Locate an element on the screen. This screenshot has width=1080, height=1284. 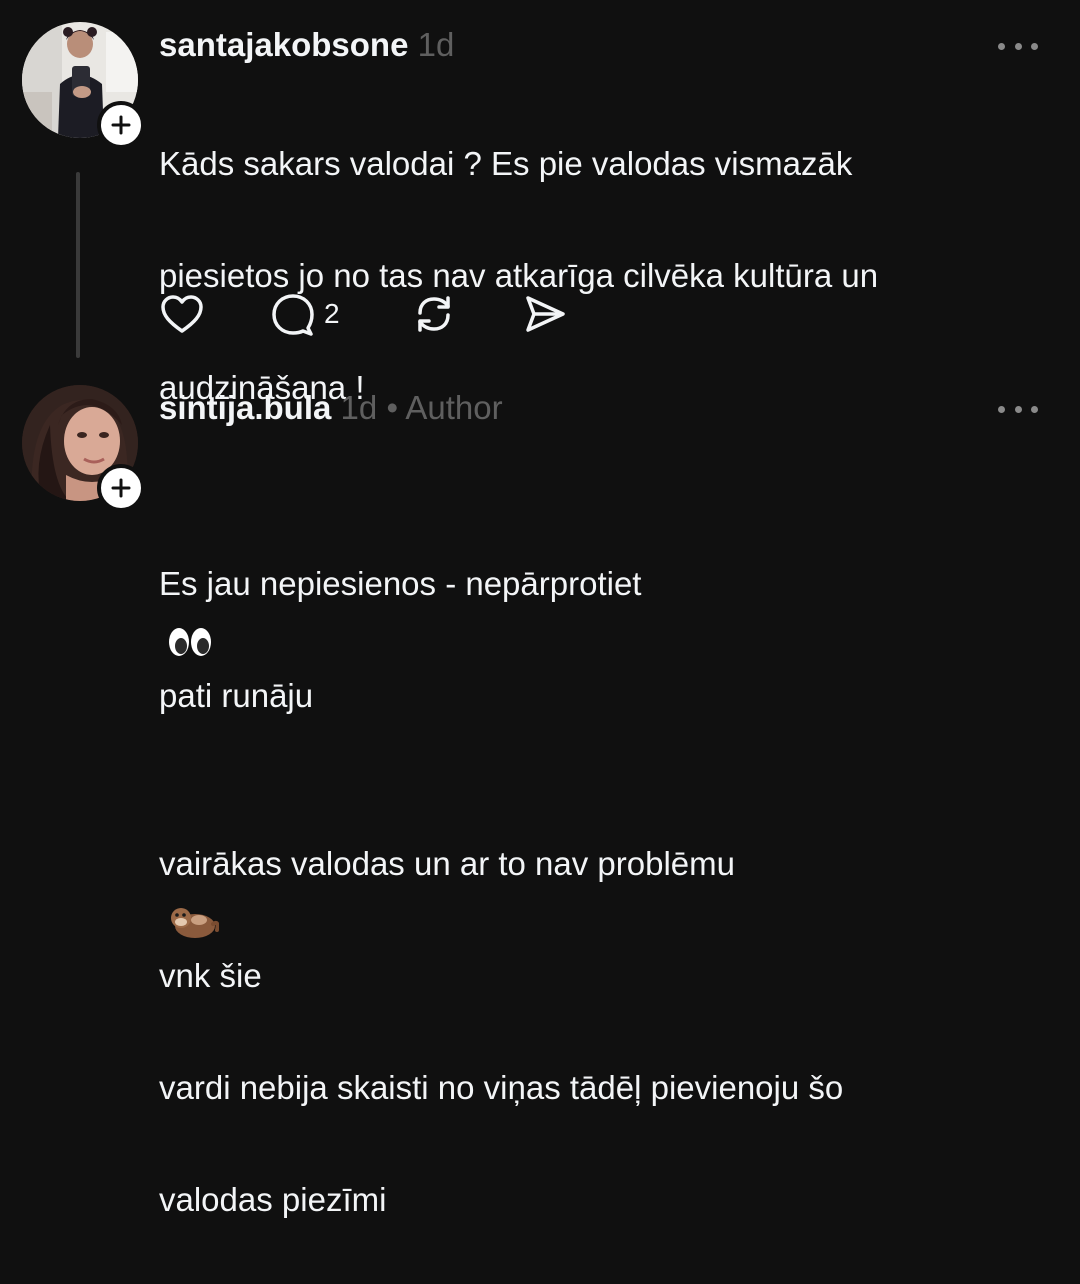
timestamp: 1d is located at coordinates (359, 407).